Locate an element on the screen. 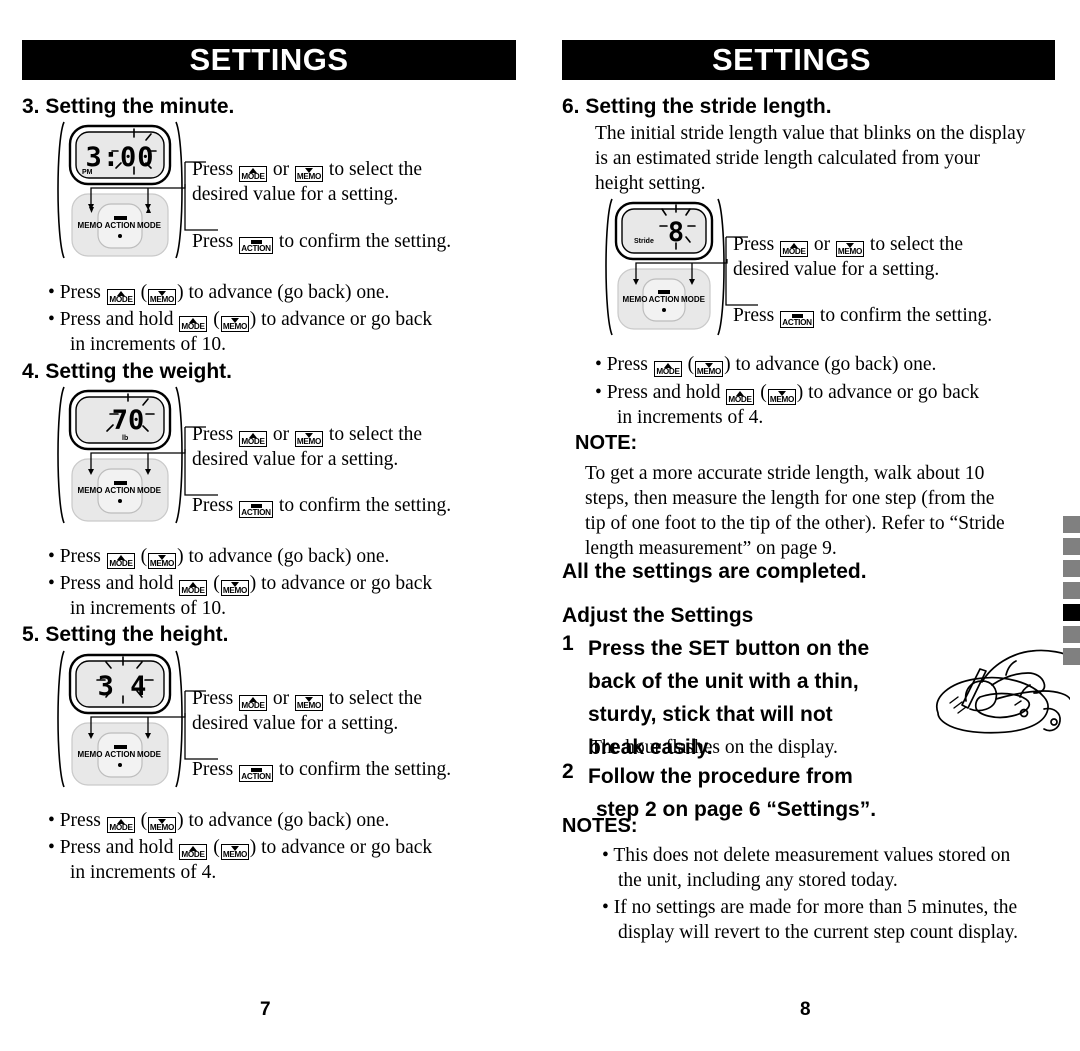  heading-adjust-the-settings: Adjust the Settings is located at coordinates (658, 615).